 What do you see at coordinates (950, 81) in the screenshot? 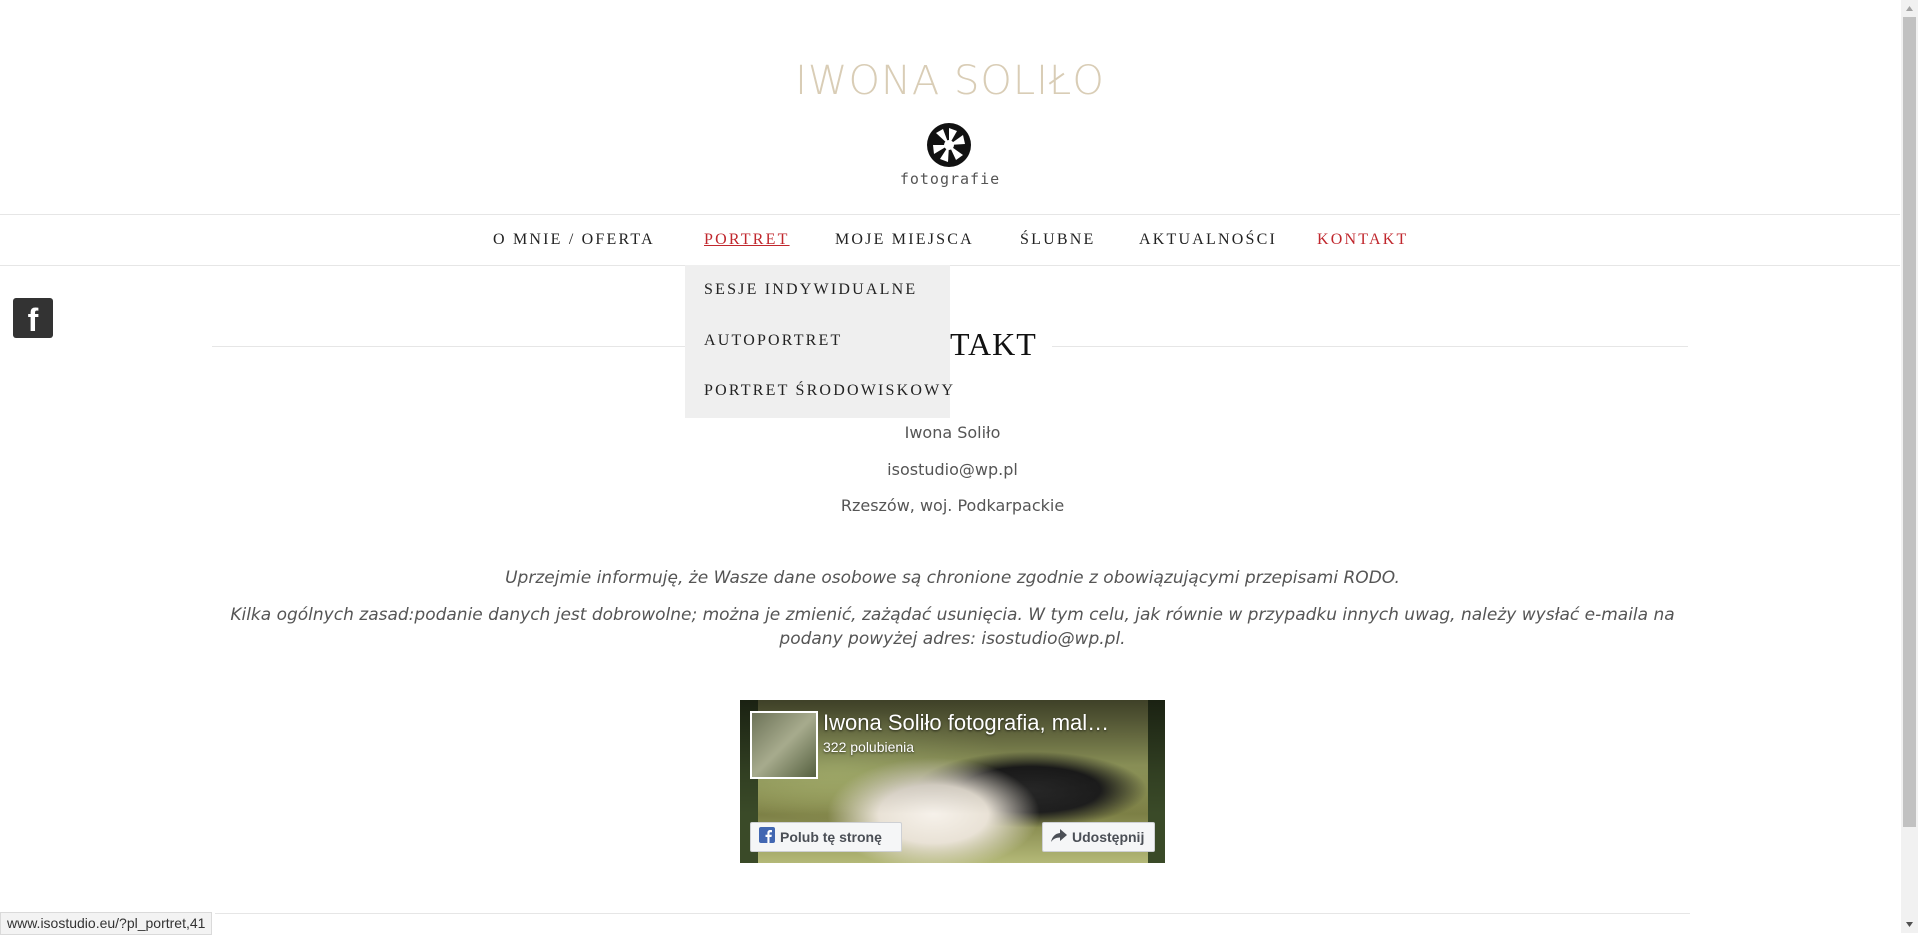
I see `site-logo-text: IWONA SOLIŁO` at bounding box center [950, 81].